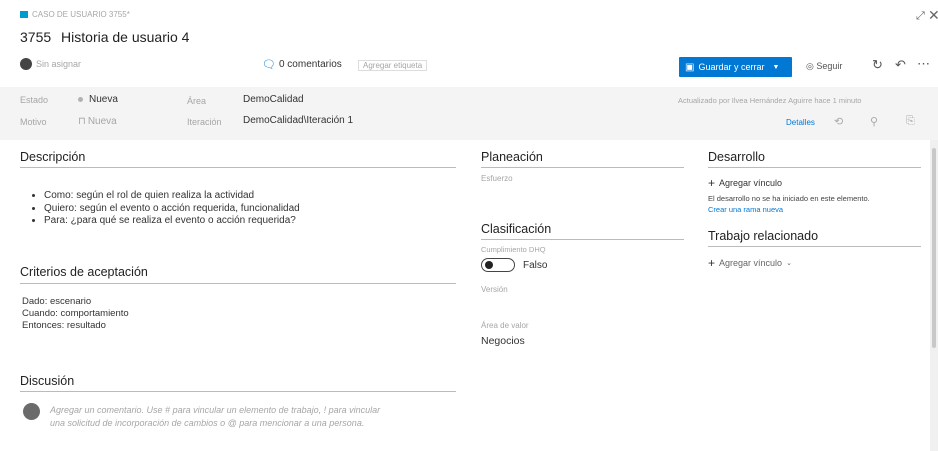 Image resolution: width=938 pixels, height=451 pixels. I want to click on save-and-close-button: ▣ Guardar y cerrar ▼, so click(735, 67).